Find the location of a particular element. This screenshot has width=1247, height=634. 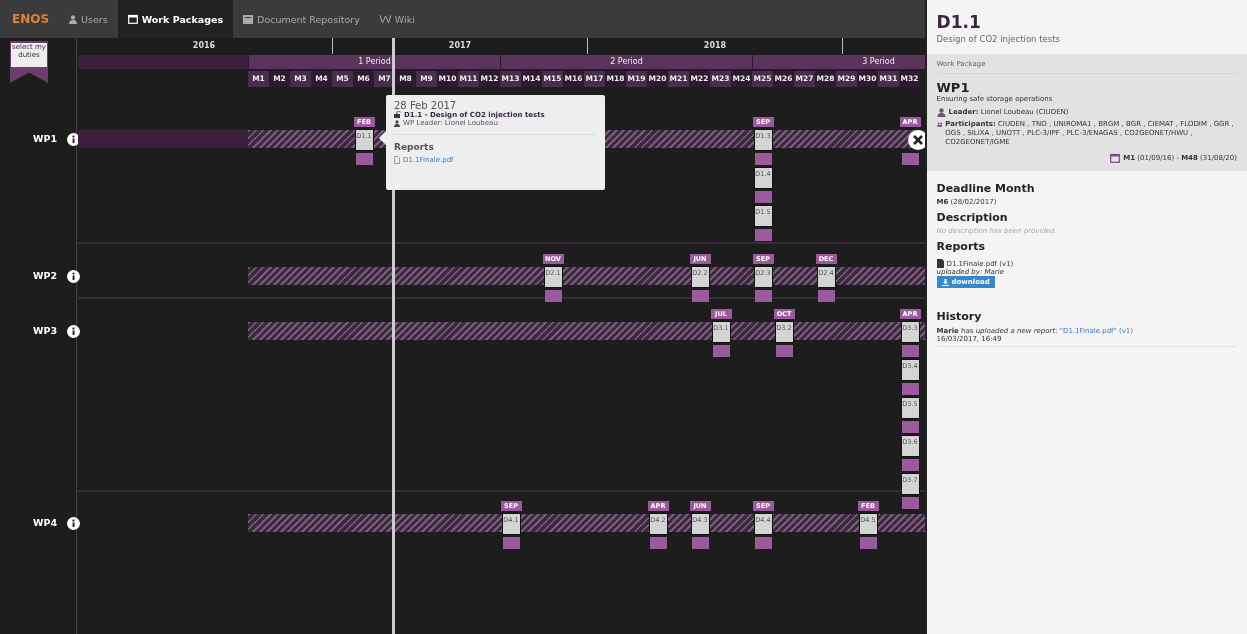

section-heading: History is located at coordinates (959, 316).